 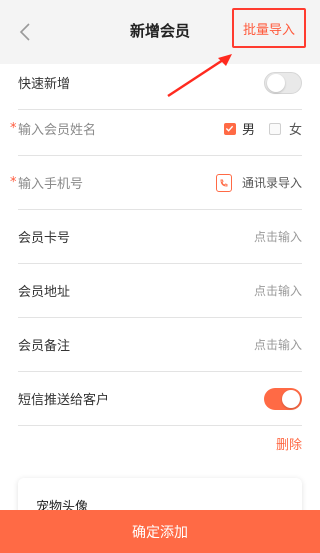 What do you see at coordinates (160, 291) in the screenshot?
I see `address-row: 会员地址 点击输入` at bounding box center [160, 291].